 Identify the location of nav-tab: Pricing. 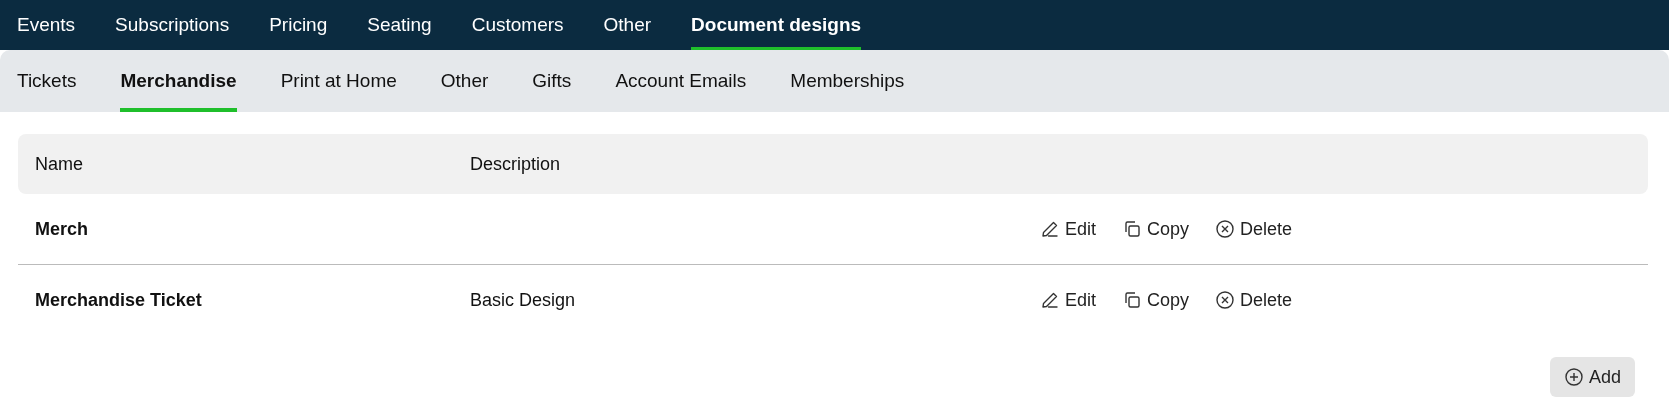
(298, 25).